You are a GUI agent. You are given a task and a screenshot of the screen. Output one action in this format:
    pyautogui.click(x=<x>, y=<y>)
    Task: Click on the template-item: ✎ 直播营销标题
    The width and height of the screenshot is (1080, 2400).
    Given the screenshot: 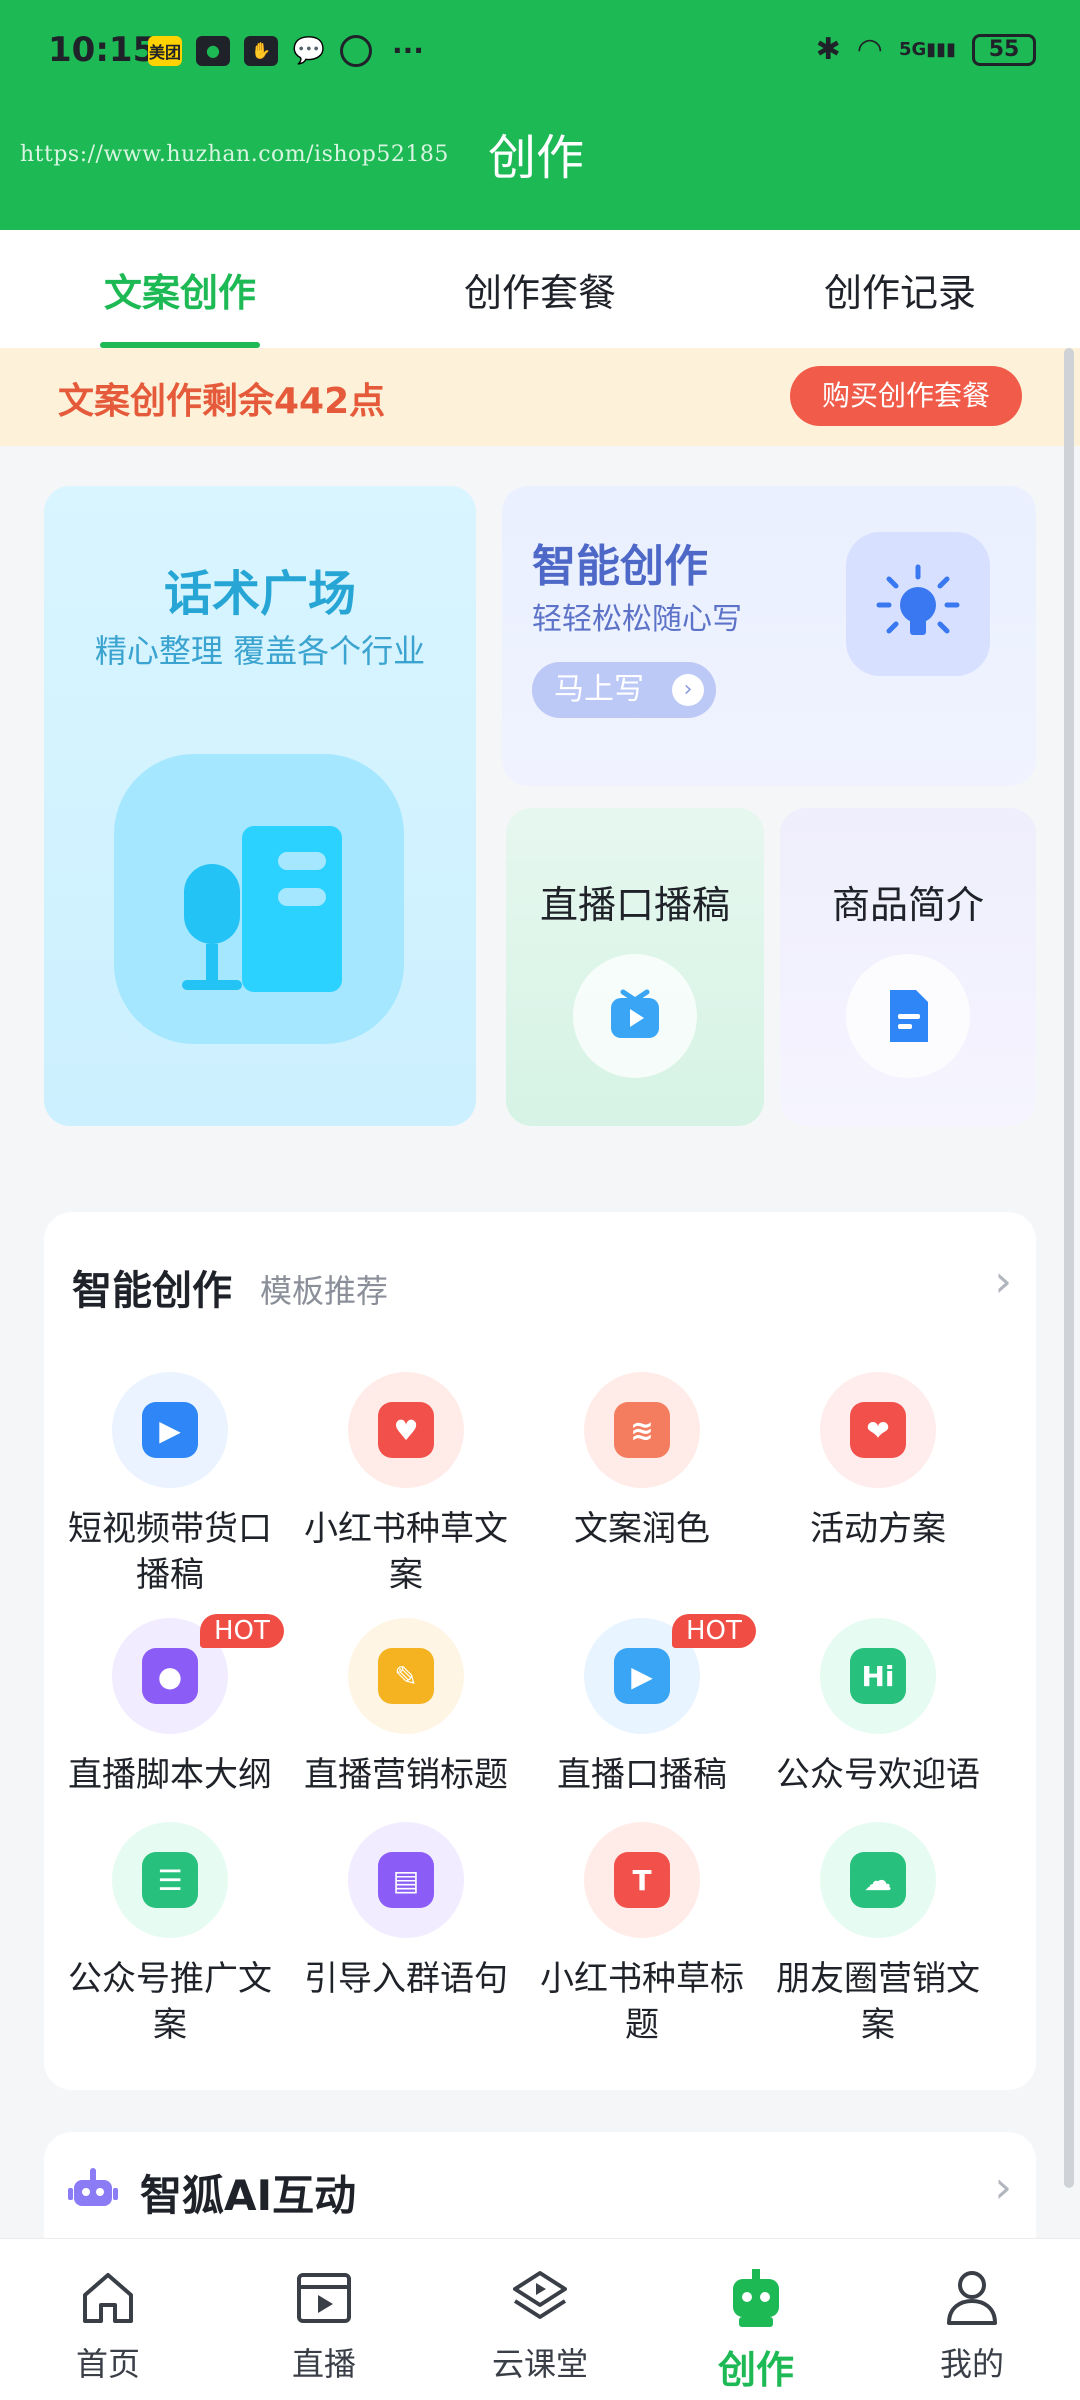 What is the action you would take?
    pyautogui.click(x=406, y=1708)
    